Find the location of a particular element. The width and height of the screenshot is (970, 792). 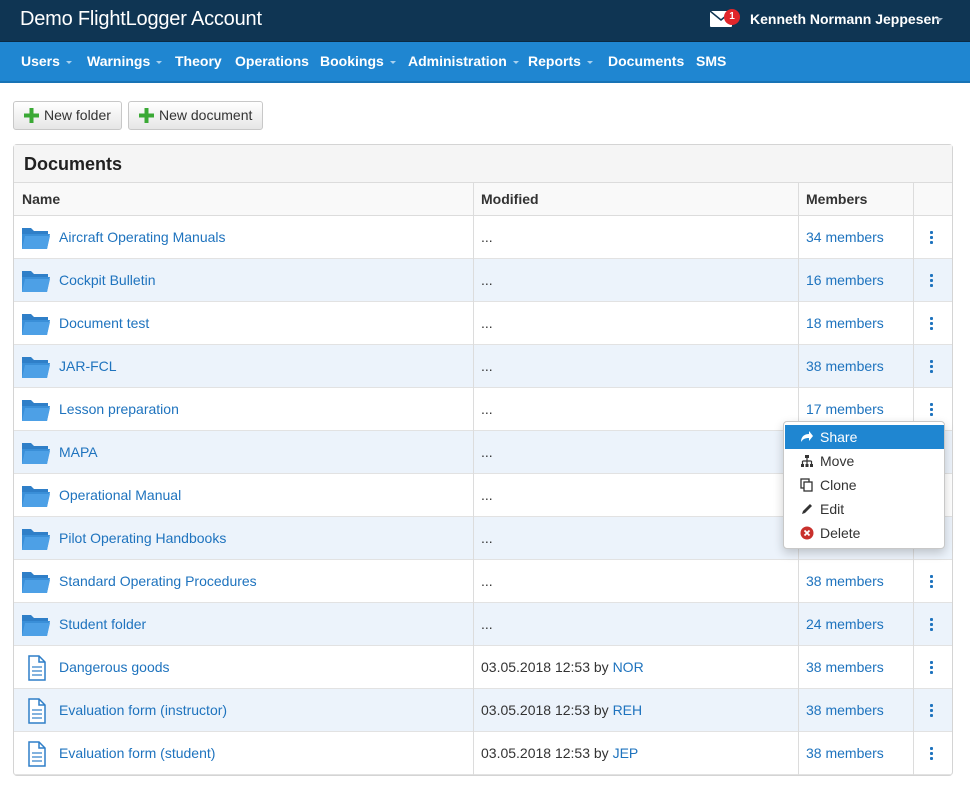

nav-item-administration: Administration is located at coordinates (463, 61).